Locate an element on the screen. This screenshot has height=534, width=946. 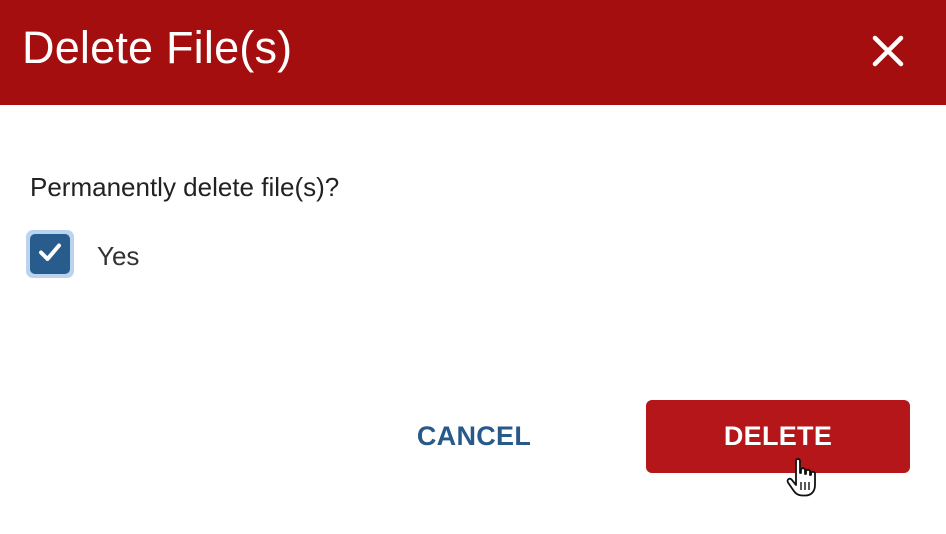
close-icon is located at coordinates (888, 51).